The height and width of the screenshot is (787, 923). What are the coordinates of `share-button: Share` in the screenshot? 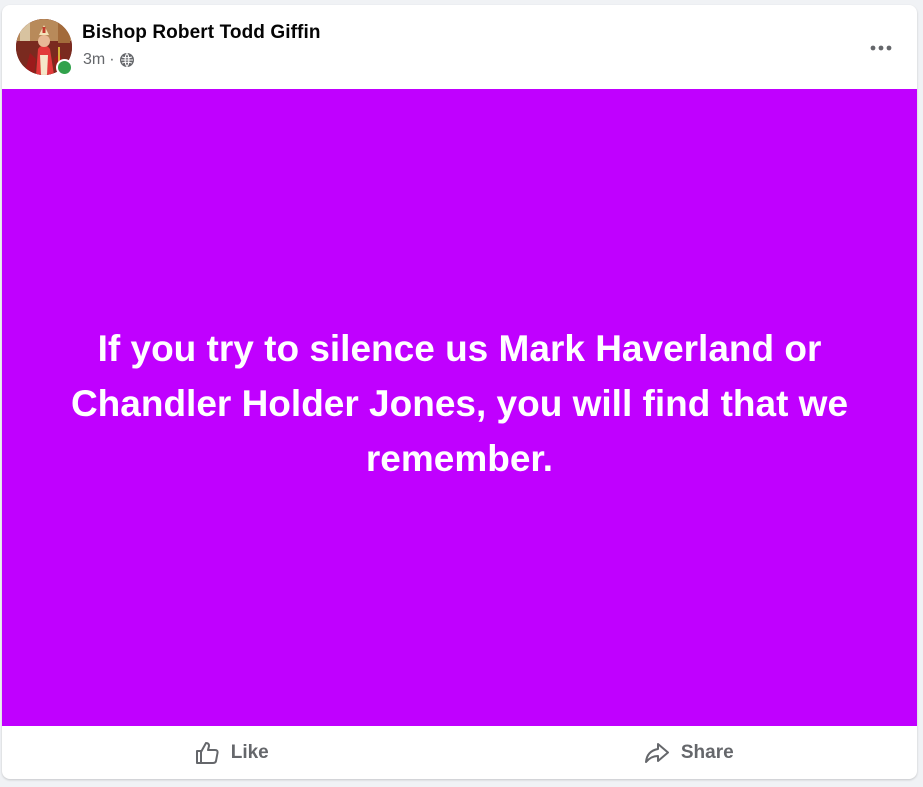 It's located at (689, 752).